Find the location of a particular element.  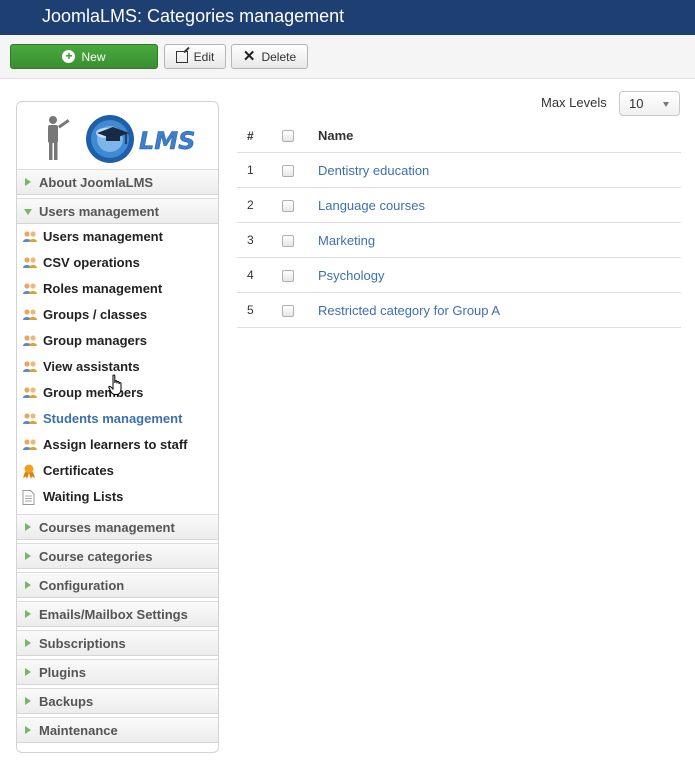

row-number: 5 is located at coordinates (250, 310).